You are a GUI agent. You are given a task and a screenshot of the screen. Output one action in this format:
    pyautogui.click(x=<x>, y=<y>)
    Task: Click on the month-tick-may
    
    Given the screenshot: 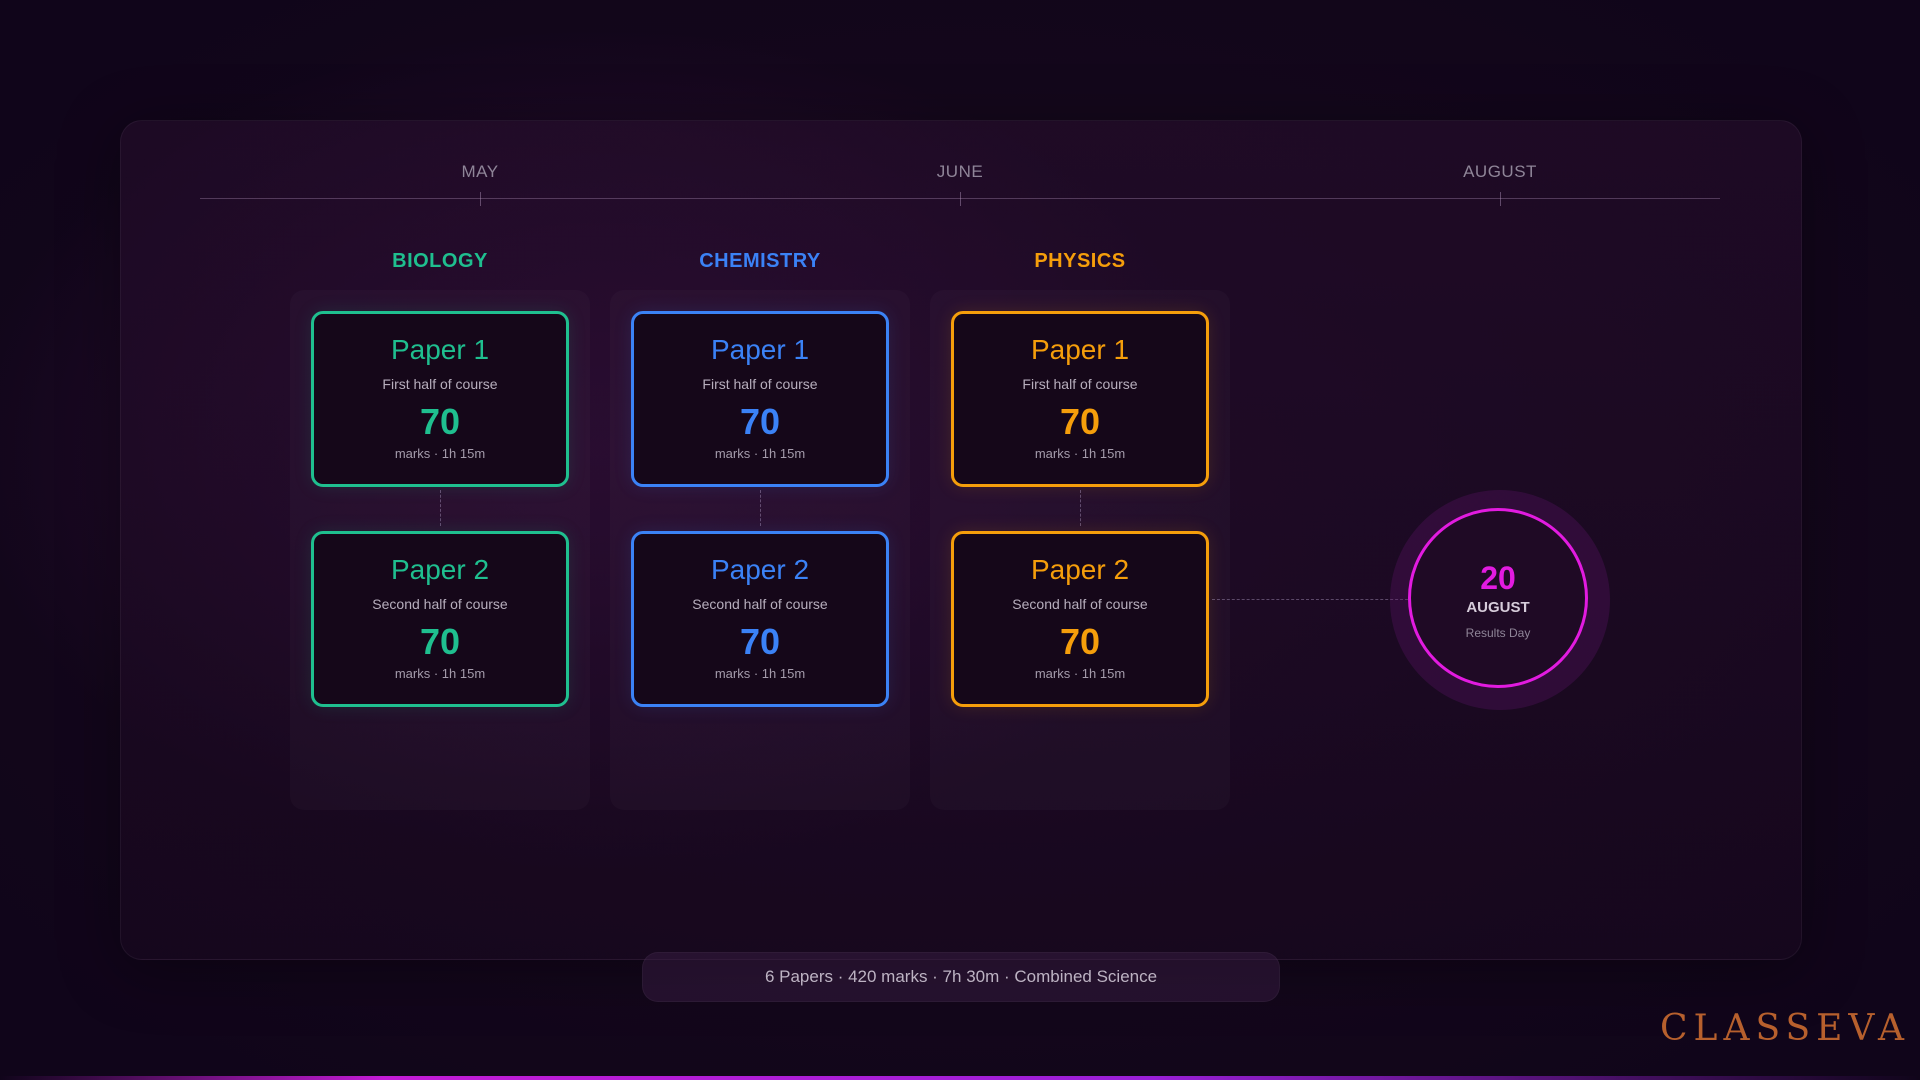 What is the action you would take?
    pyautogui.click(x=480, y=199)
    